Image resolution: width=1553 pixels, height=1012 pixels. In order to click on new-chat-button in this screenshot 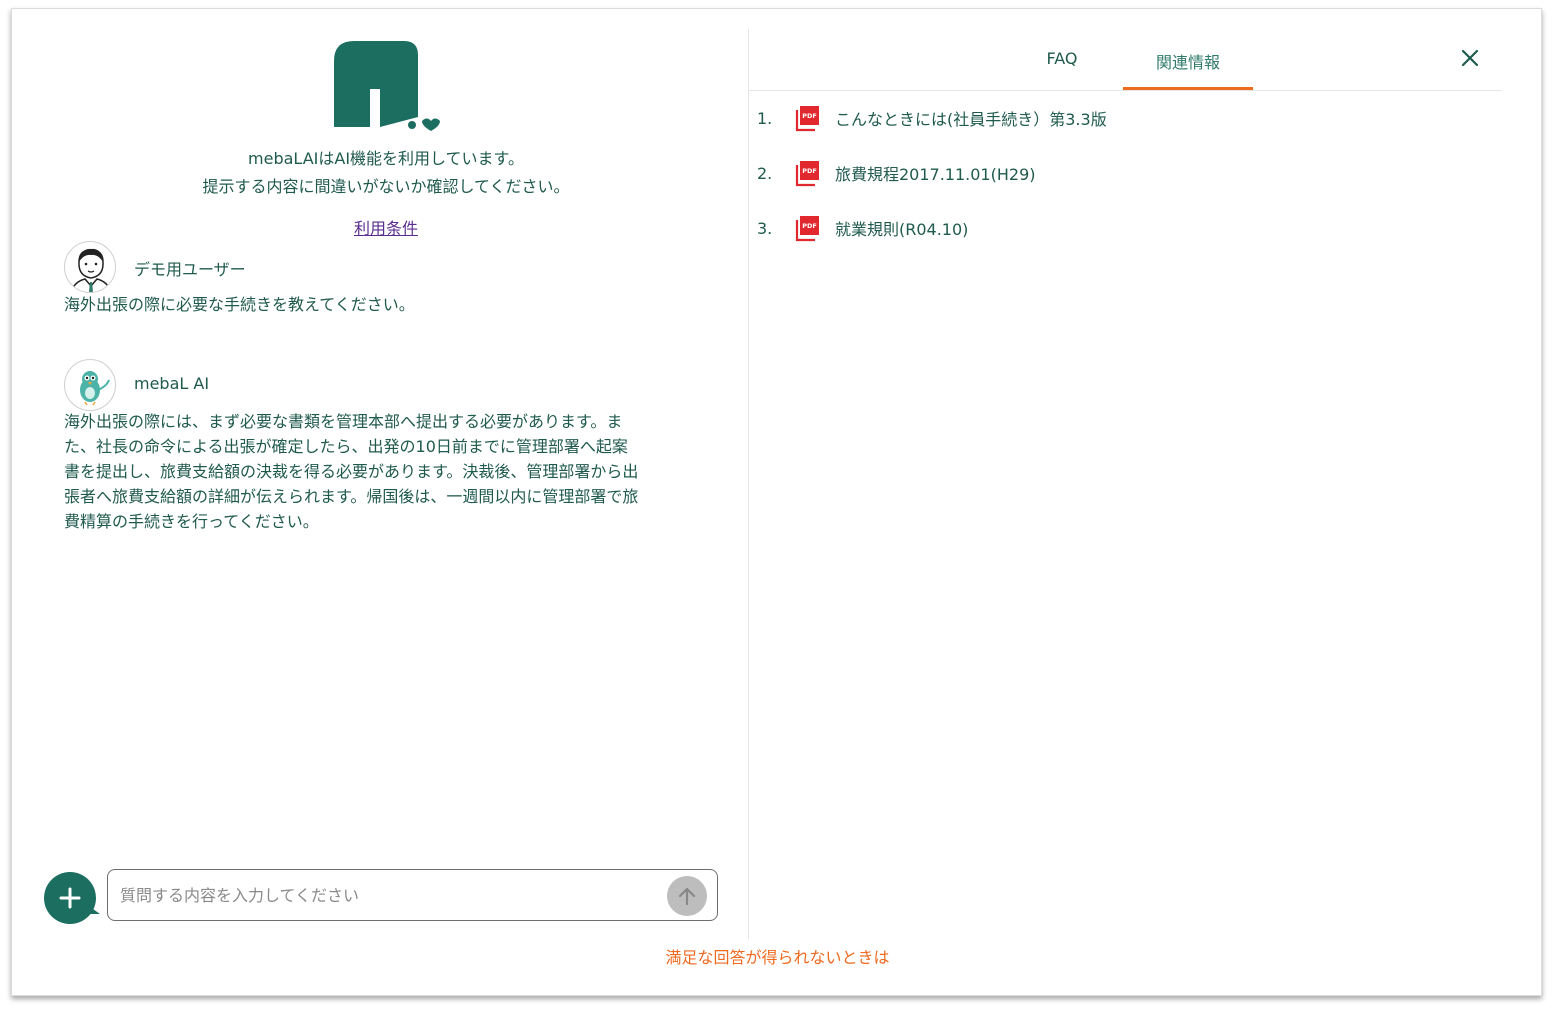, I will do `click(70, 898)`.